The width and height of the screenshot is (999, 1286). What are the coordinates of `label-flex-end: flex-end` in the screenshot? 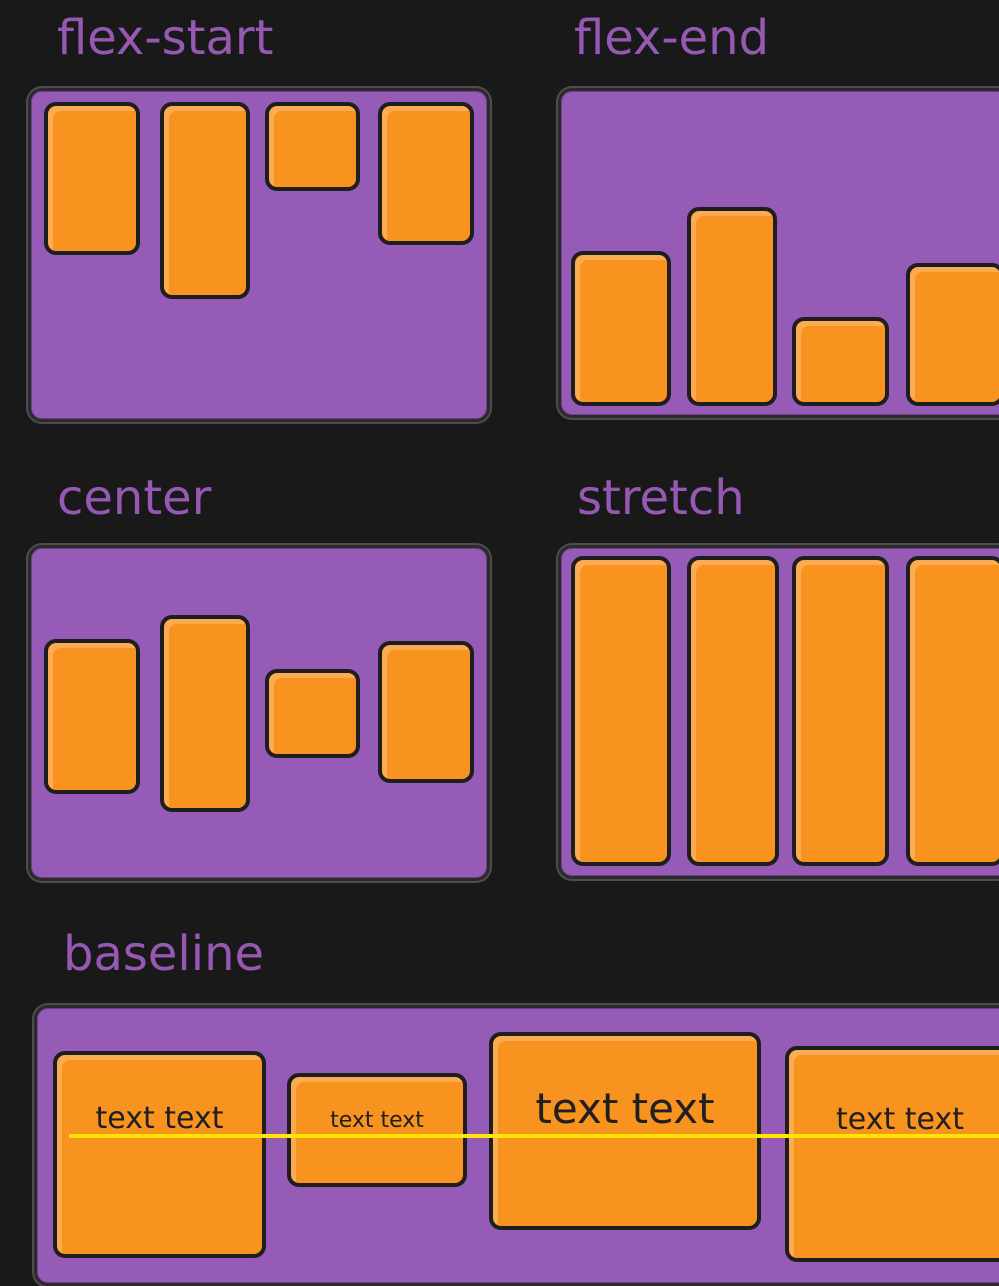 It's located at (672, 38).